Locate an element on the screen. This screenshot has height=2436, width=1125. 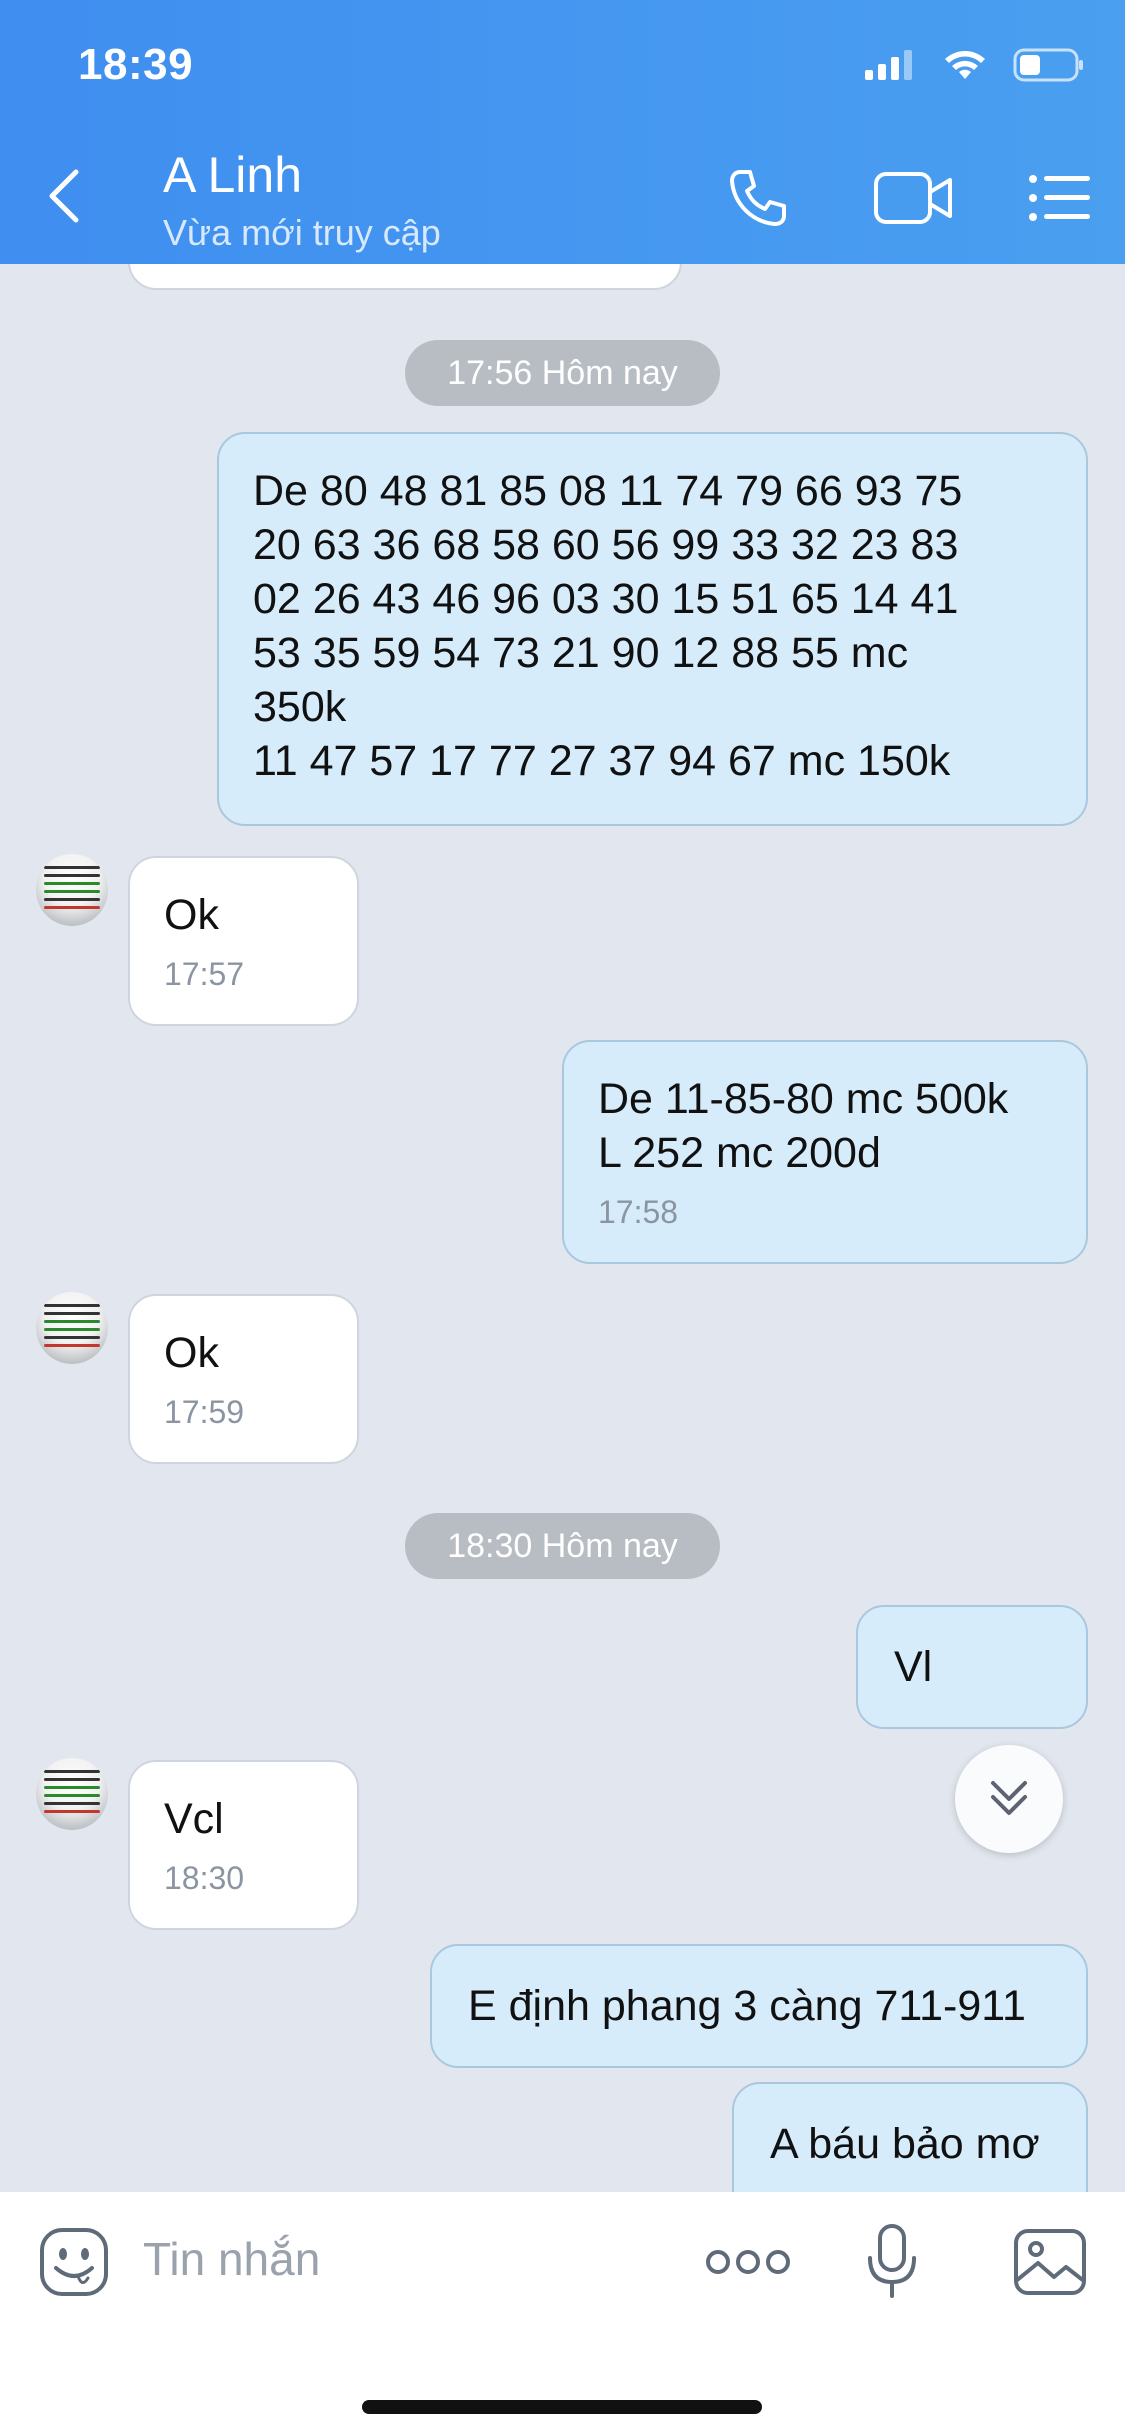
contact-status: Vừa mới truy cập is located at coordinates (302, 232).